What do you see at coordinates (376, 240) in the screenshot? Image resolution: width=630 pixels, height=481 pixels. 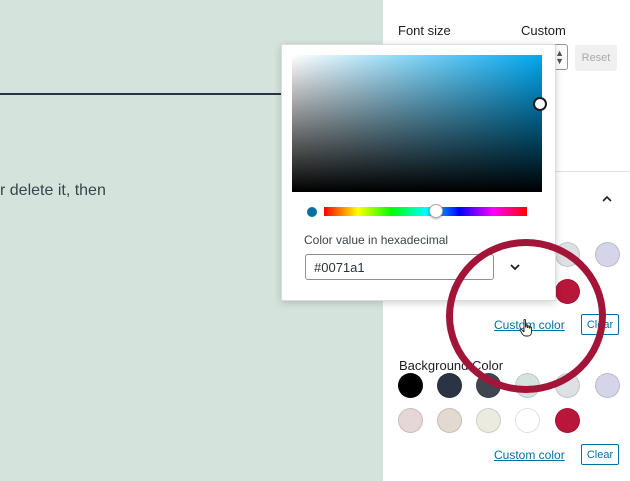 I see `hex-value-label: Color value in hexadecimal` at bounding box center [376, 240].